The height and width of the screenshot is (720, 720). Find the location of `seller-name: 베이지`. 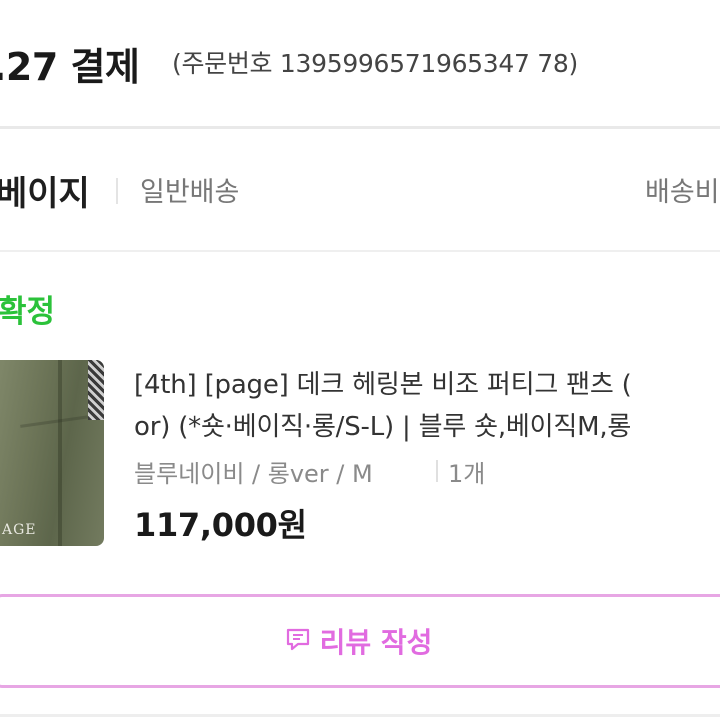

seller-name: 베이지 is located at coordinates (45, 190).